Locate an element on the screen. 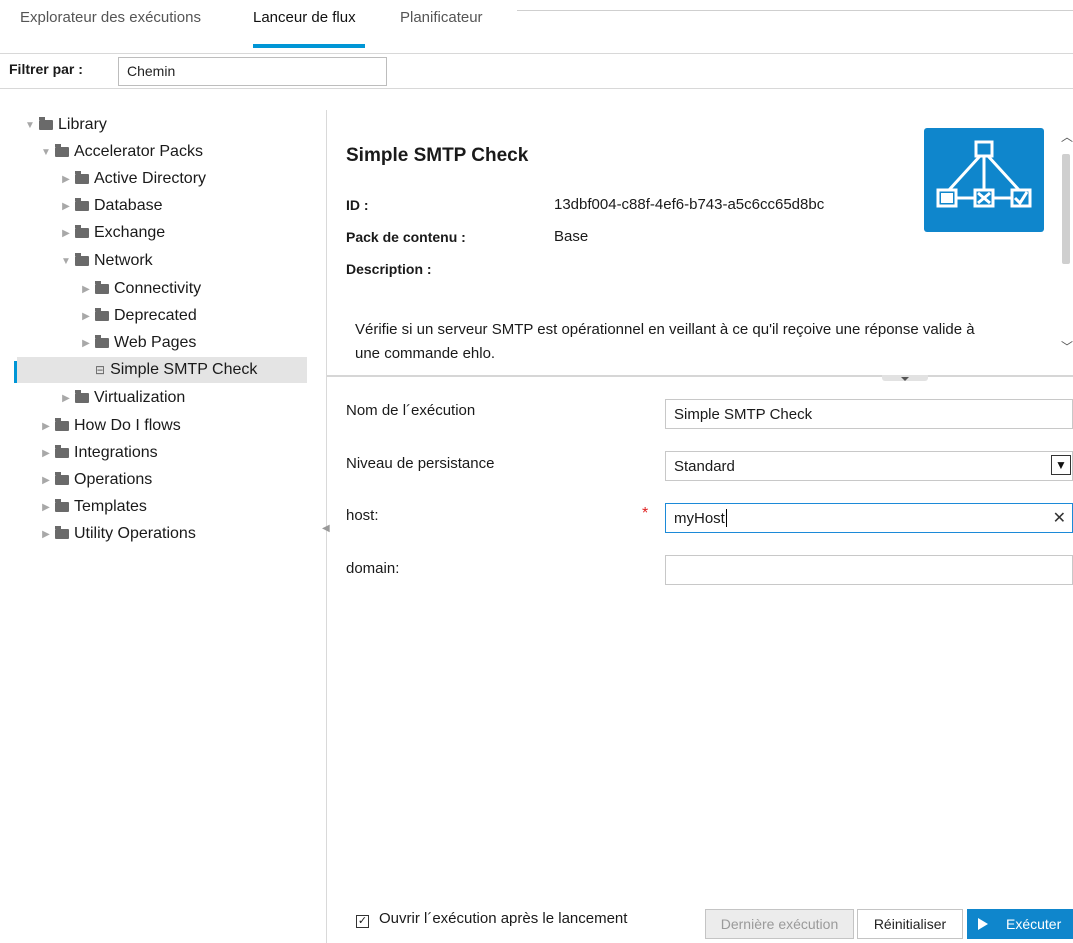 Image resolution: width=1073 pixels, height=943 pixels. persistence-select: Standard ▼ is located at coordinates (869, 466).